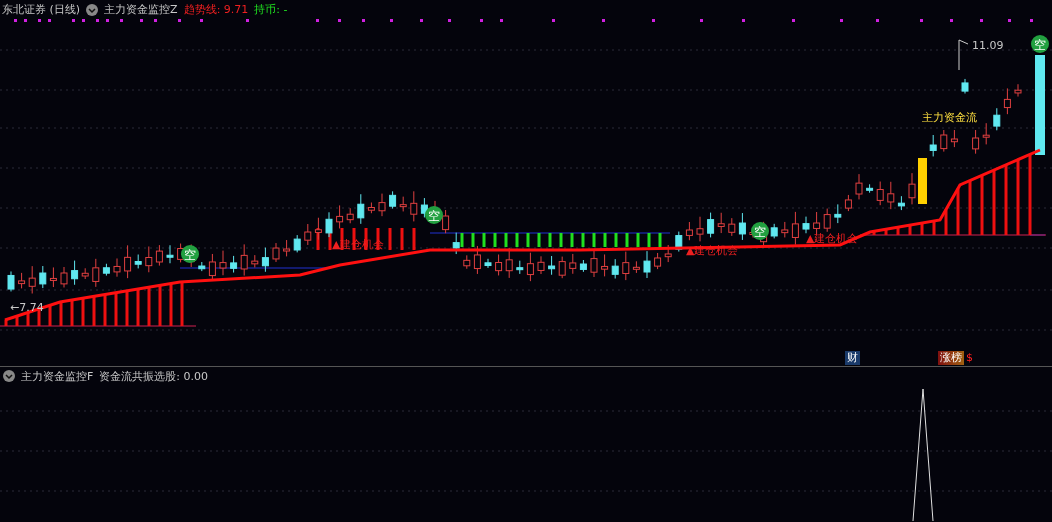  I want to click on tag-badge: 涨榜, so click(951, 358).